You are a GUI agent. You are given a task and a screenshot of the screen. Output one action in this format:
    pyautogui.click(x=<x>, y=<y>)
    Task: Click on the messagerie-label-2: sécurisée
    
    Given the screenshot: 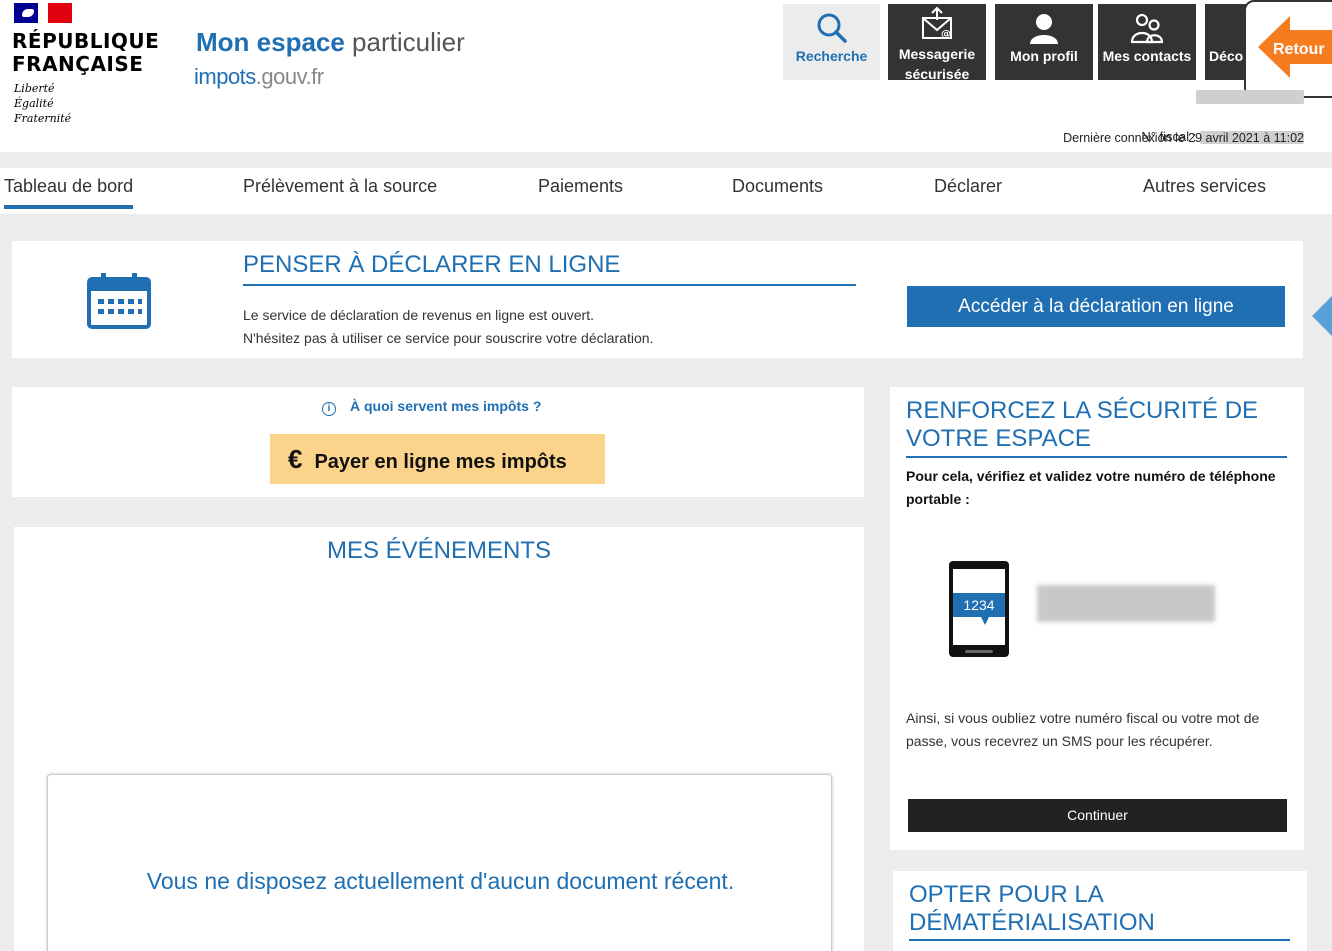 What is the action you would take?
    pyautogui.click(x=937, y=74)
    